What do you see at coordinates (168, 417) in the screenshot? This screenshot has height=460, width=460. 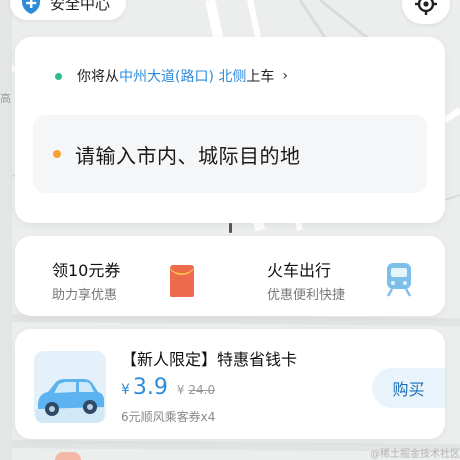 I see `promo-description: 6元顺风乘客券x4` at bounding box center [168, 417].